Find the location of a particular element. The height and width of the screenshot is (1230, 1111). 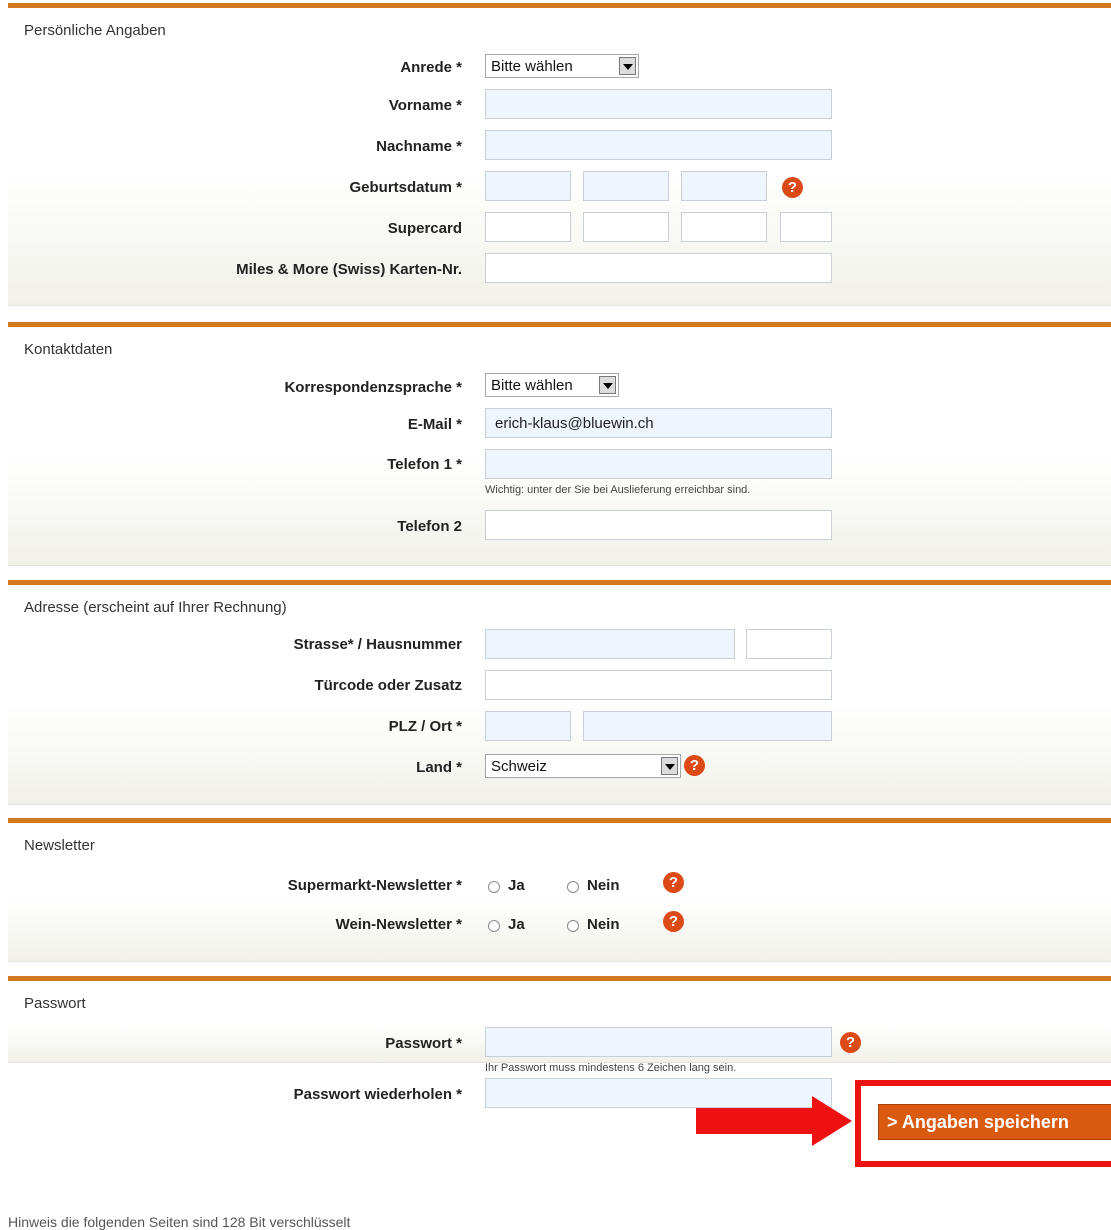

password-input is located at coordinates (658, 1042).